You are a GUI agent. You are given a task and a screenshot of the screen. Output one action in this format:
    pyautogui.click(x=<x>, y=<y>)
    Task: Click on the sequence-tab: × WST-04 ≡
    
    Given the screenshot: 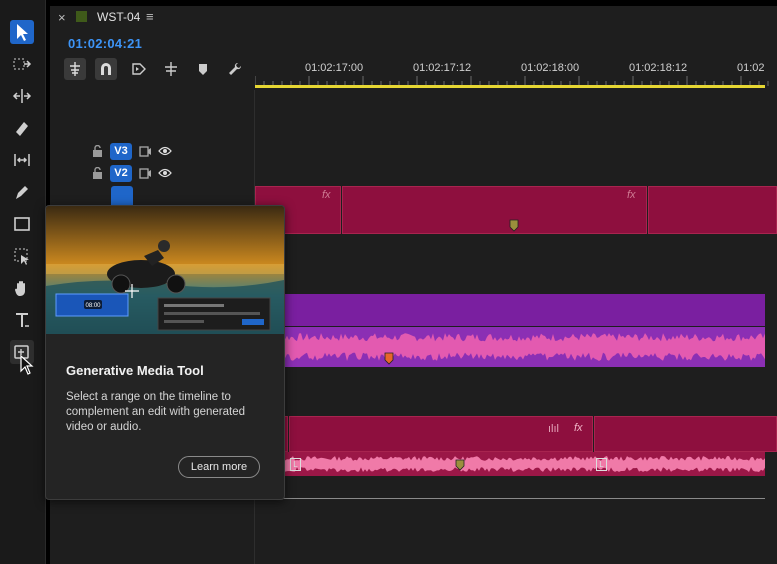 What is the action you would take?
    pyautogui.click(x=413, y=17)
    